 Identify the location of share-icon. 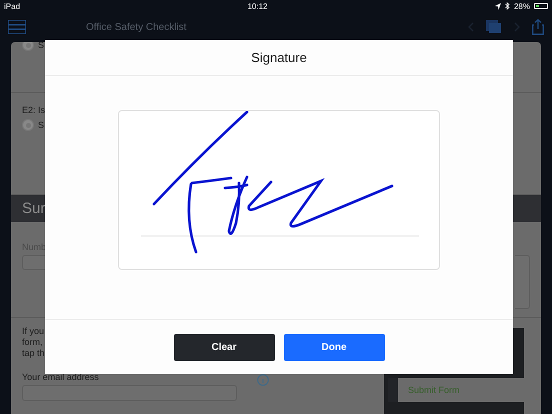
(538, 27).